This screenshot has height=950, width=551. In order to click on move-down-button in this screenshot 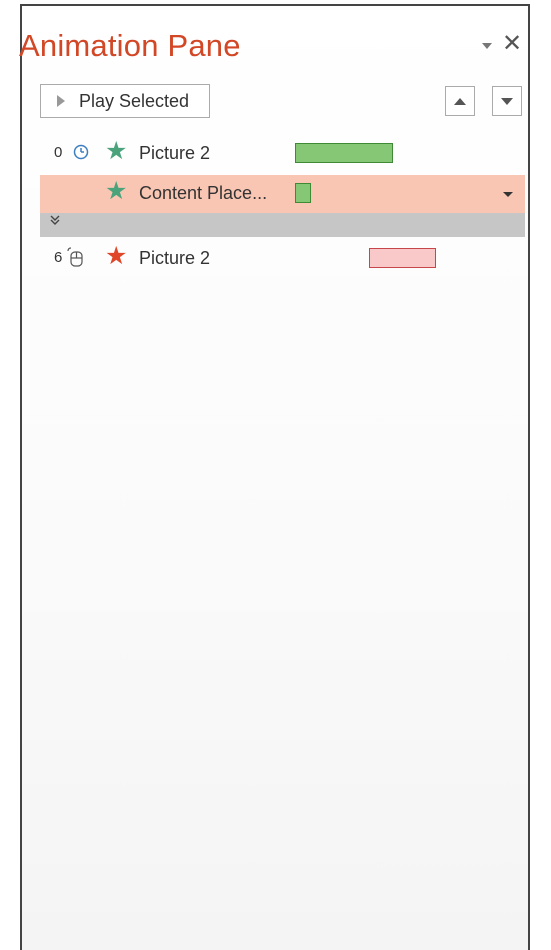, I will do `click(507, 101)`.